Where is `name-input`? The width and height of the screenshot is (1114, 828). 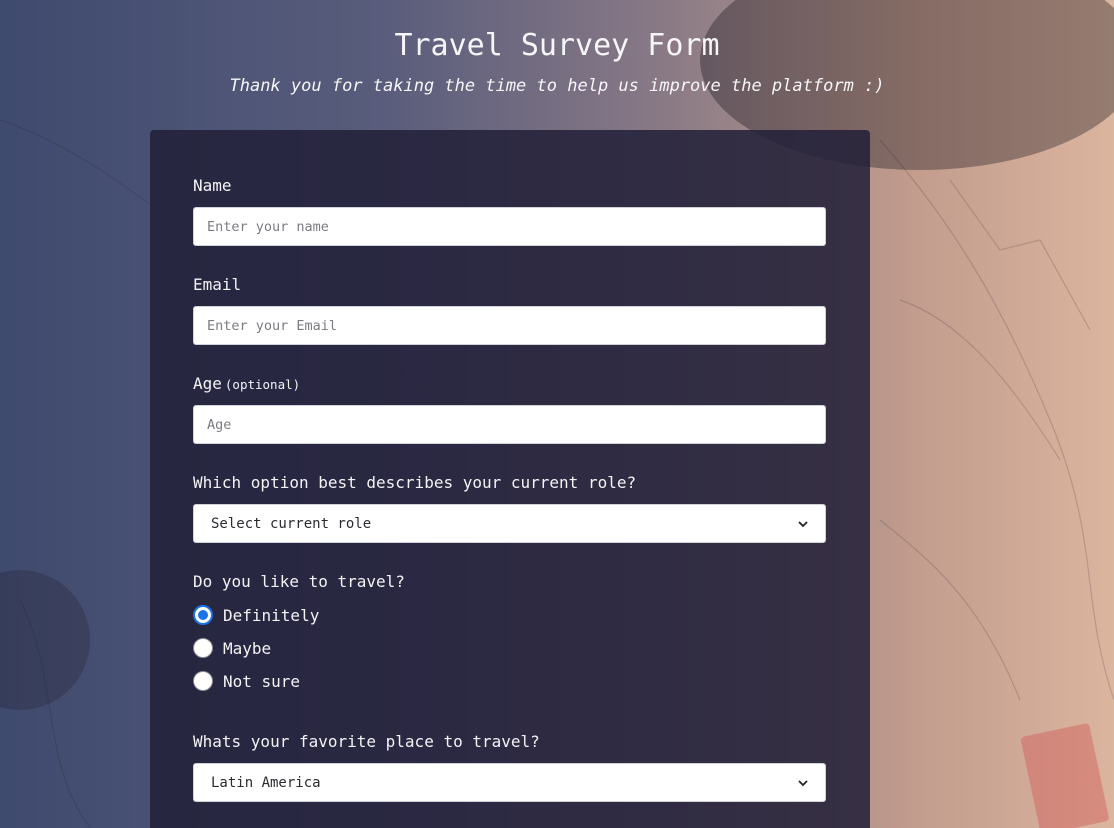
name-input is located at coordinates (509, 226).